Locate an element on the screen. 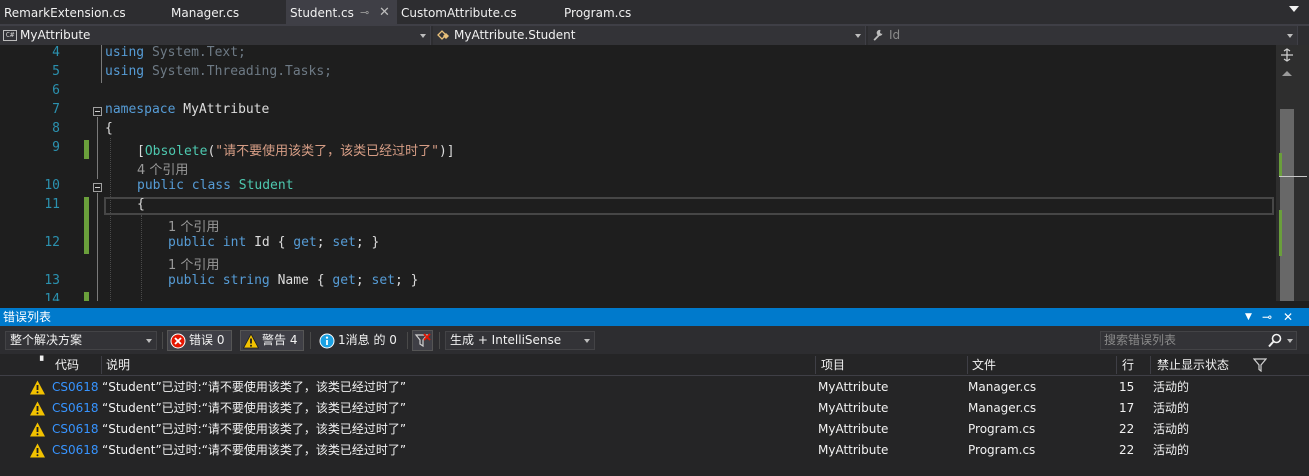 This screenshot has height=476, width=1309. errors-filter-button: 错误 0 is located at coordinates (199, 340).